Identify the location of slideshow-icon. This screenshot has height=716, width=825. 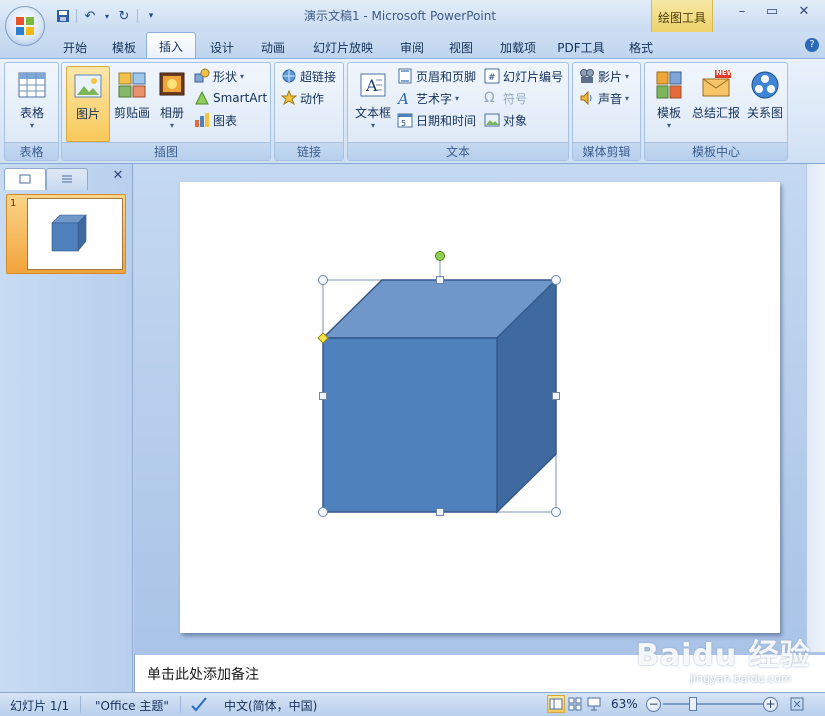
(594, 704).